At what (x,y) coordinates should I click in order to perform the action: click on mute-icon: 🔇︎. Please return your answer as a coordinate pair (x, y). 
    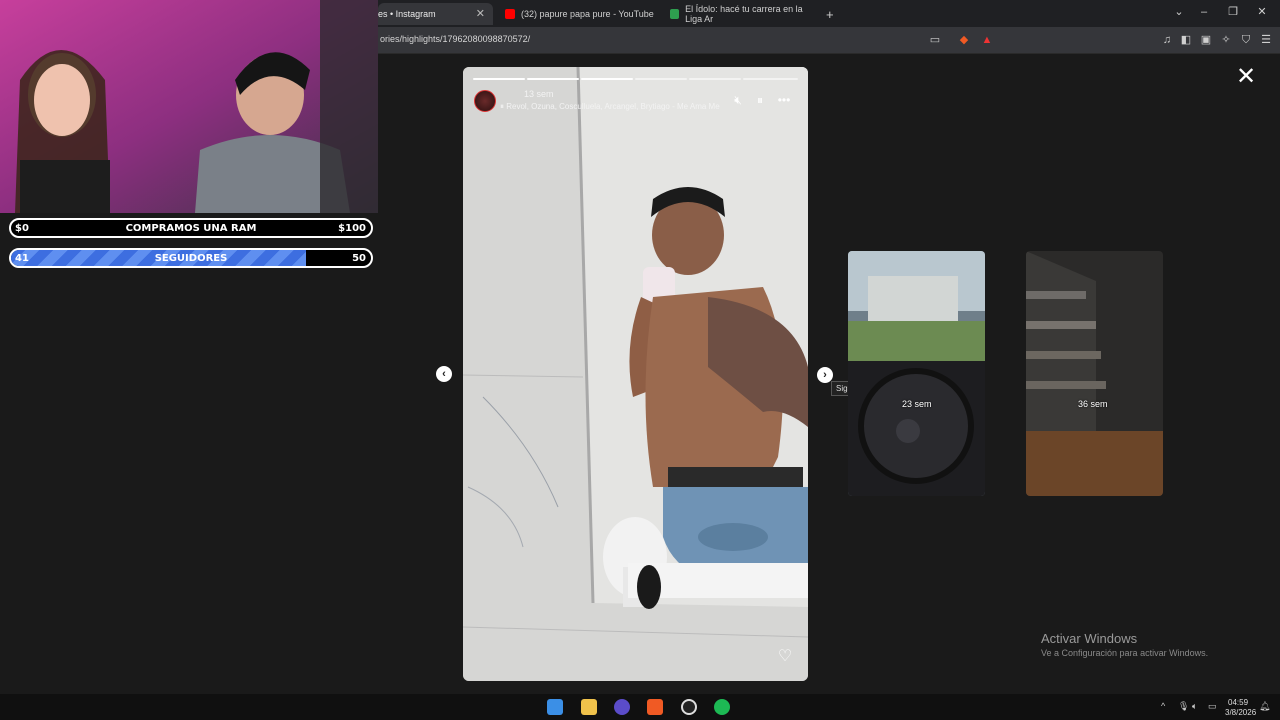
    Looking at the image, I should click on (738, 100).